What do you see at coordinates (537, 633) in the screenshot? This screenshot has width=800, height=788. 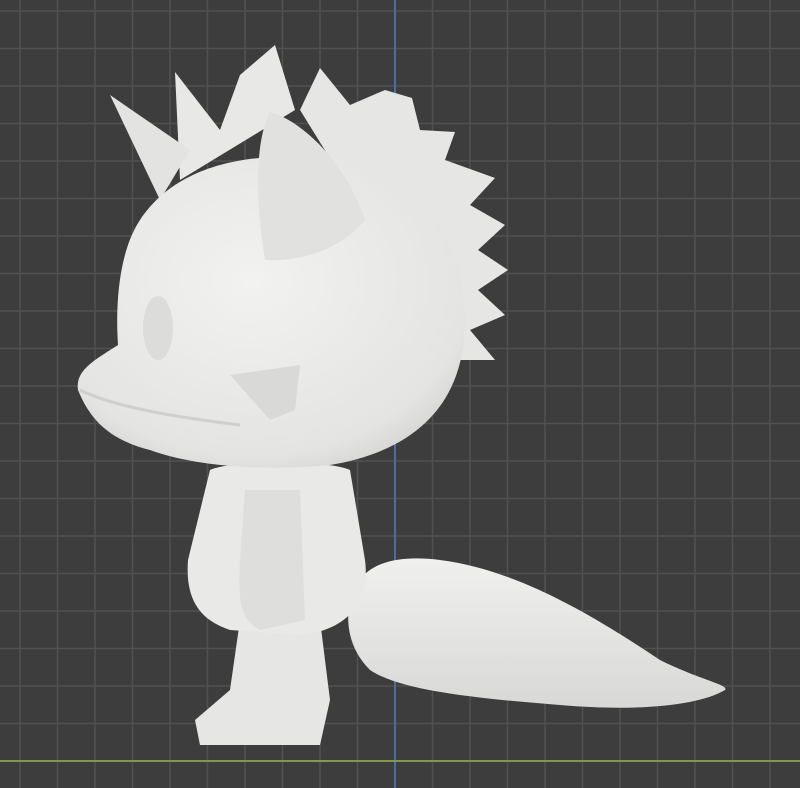 I see `tail` at bounding box center [537, 633].